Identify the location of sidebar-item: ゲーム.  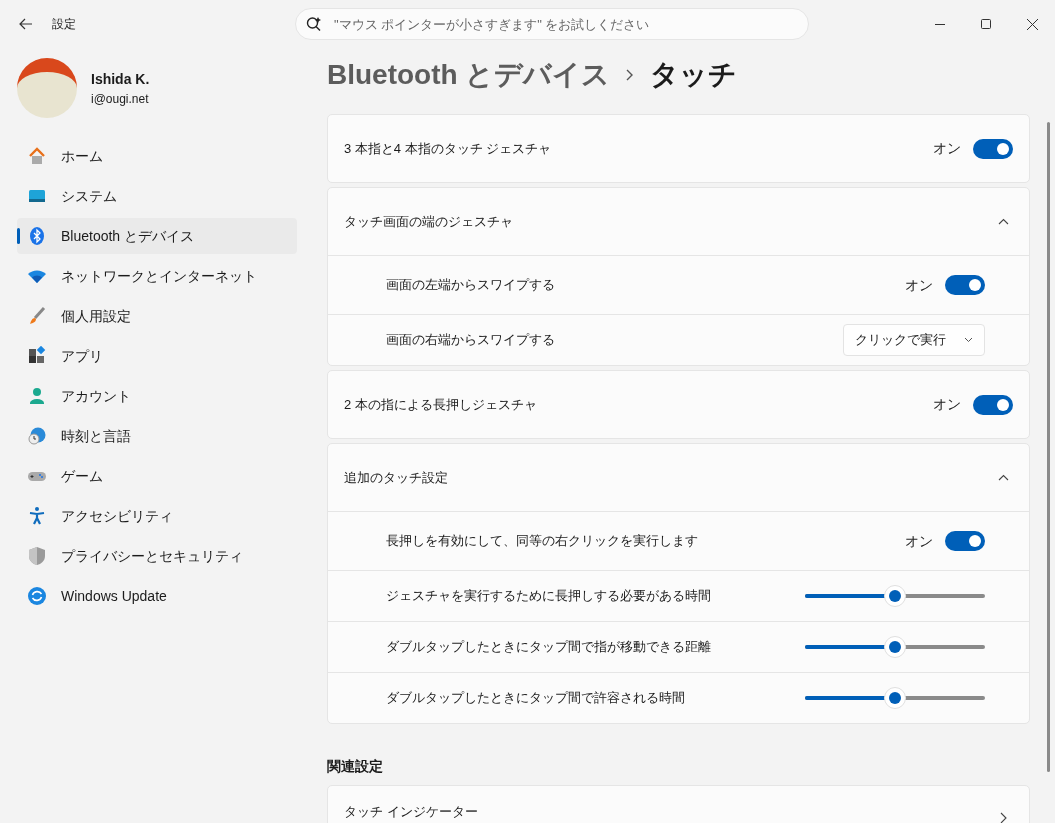
(157, 476).